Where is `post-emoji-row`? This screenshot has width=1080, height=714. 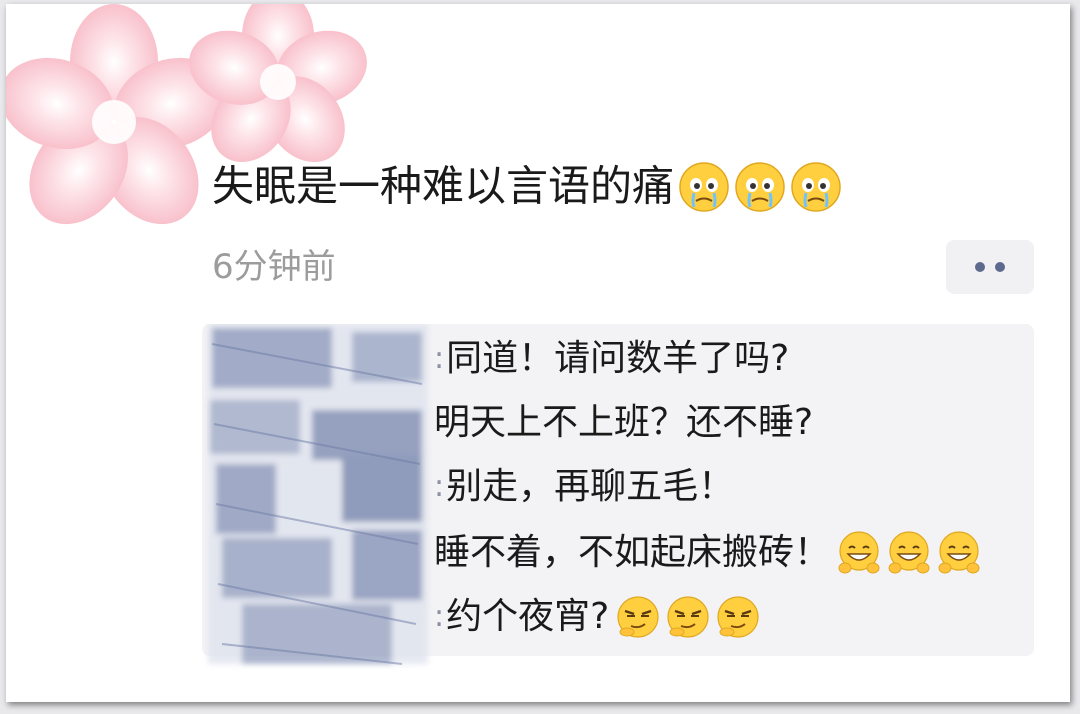 post-emoji-row is located at coordinates (760, 187).